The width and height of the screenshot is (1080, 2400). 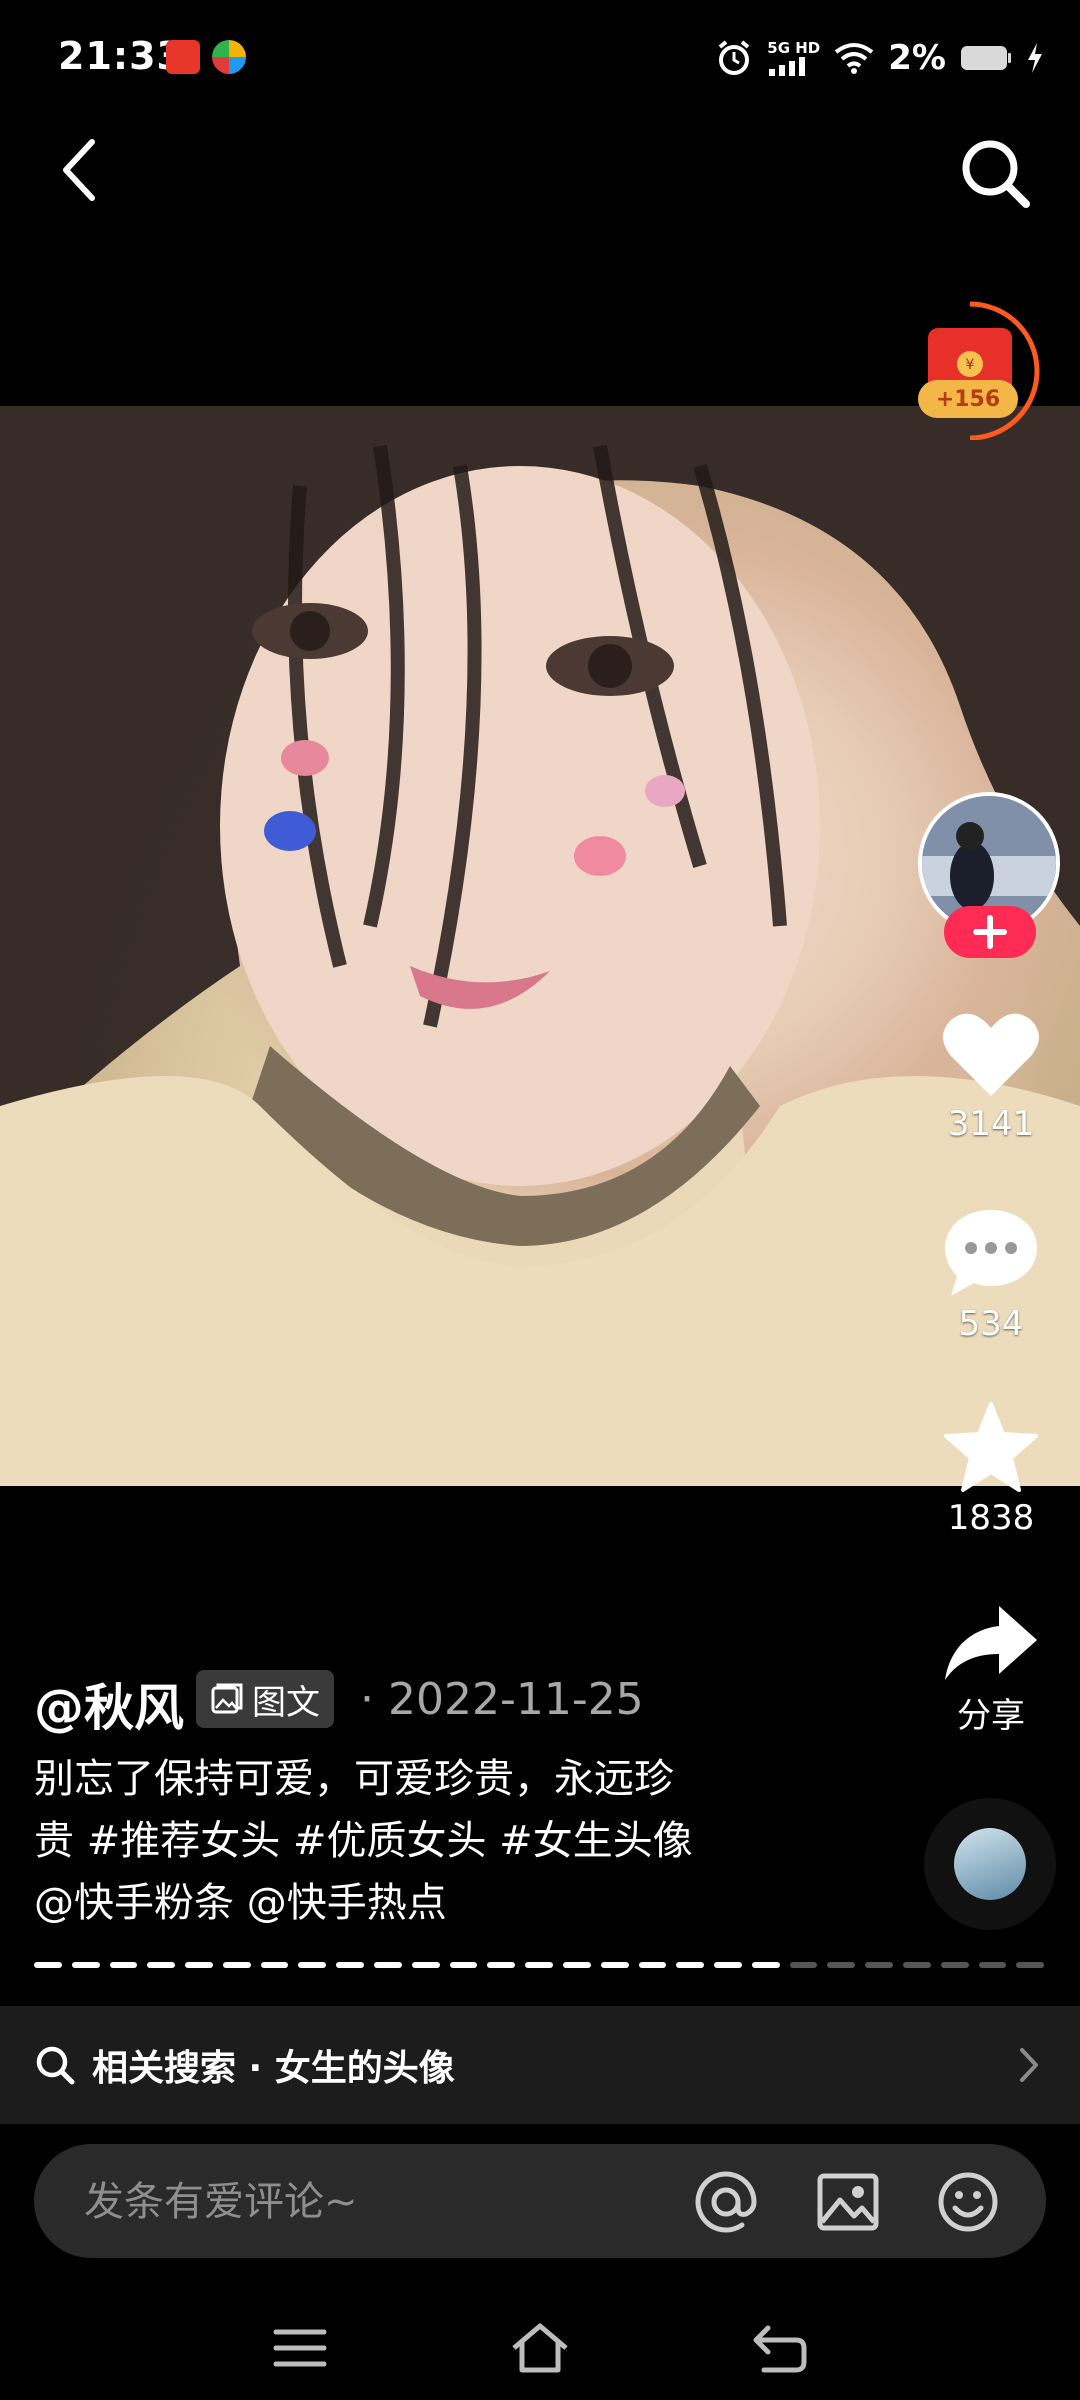 I want to click on author-name: @秋风, so click(x=109, y=1704).